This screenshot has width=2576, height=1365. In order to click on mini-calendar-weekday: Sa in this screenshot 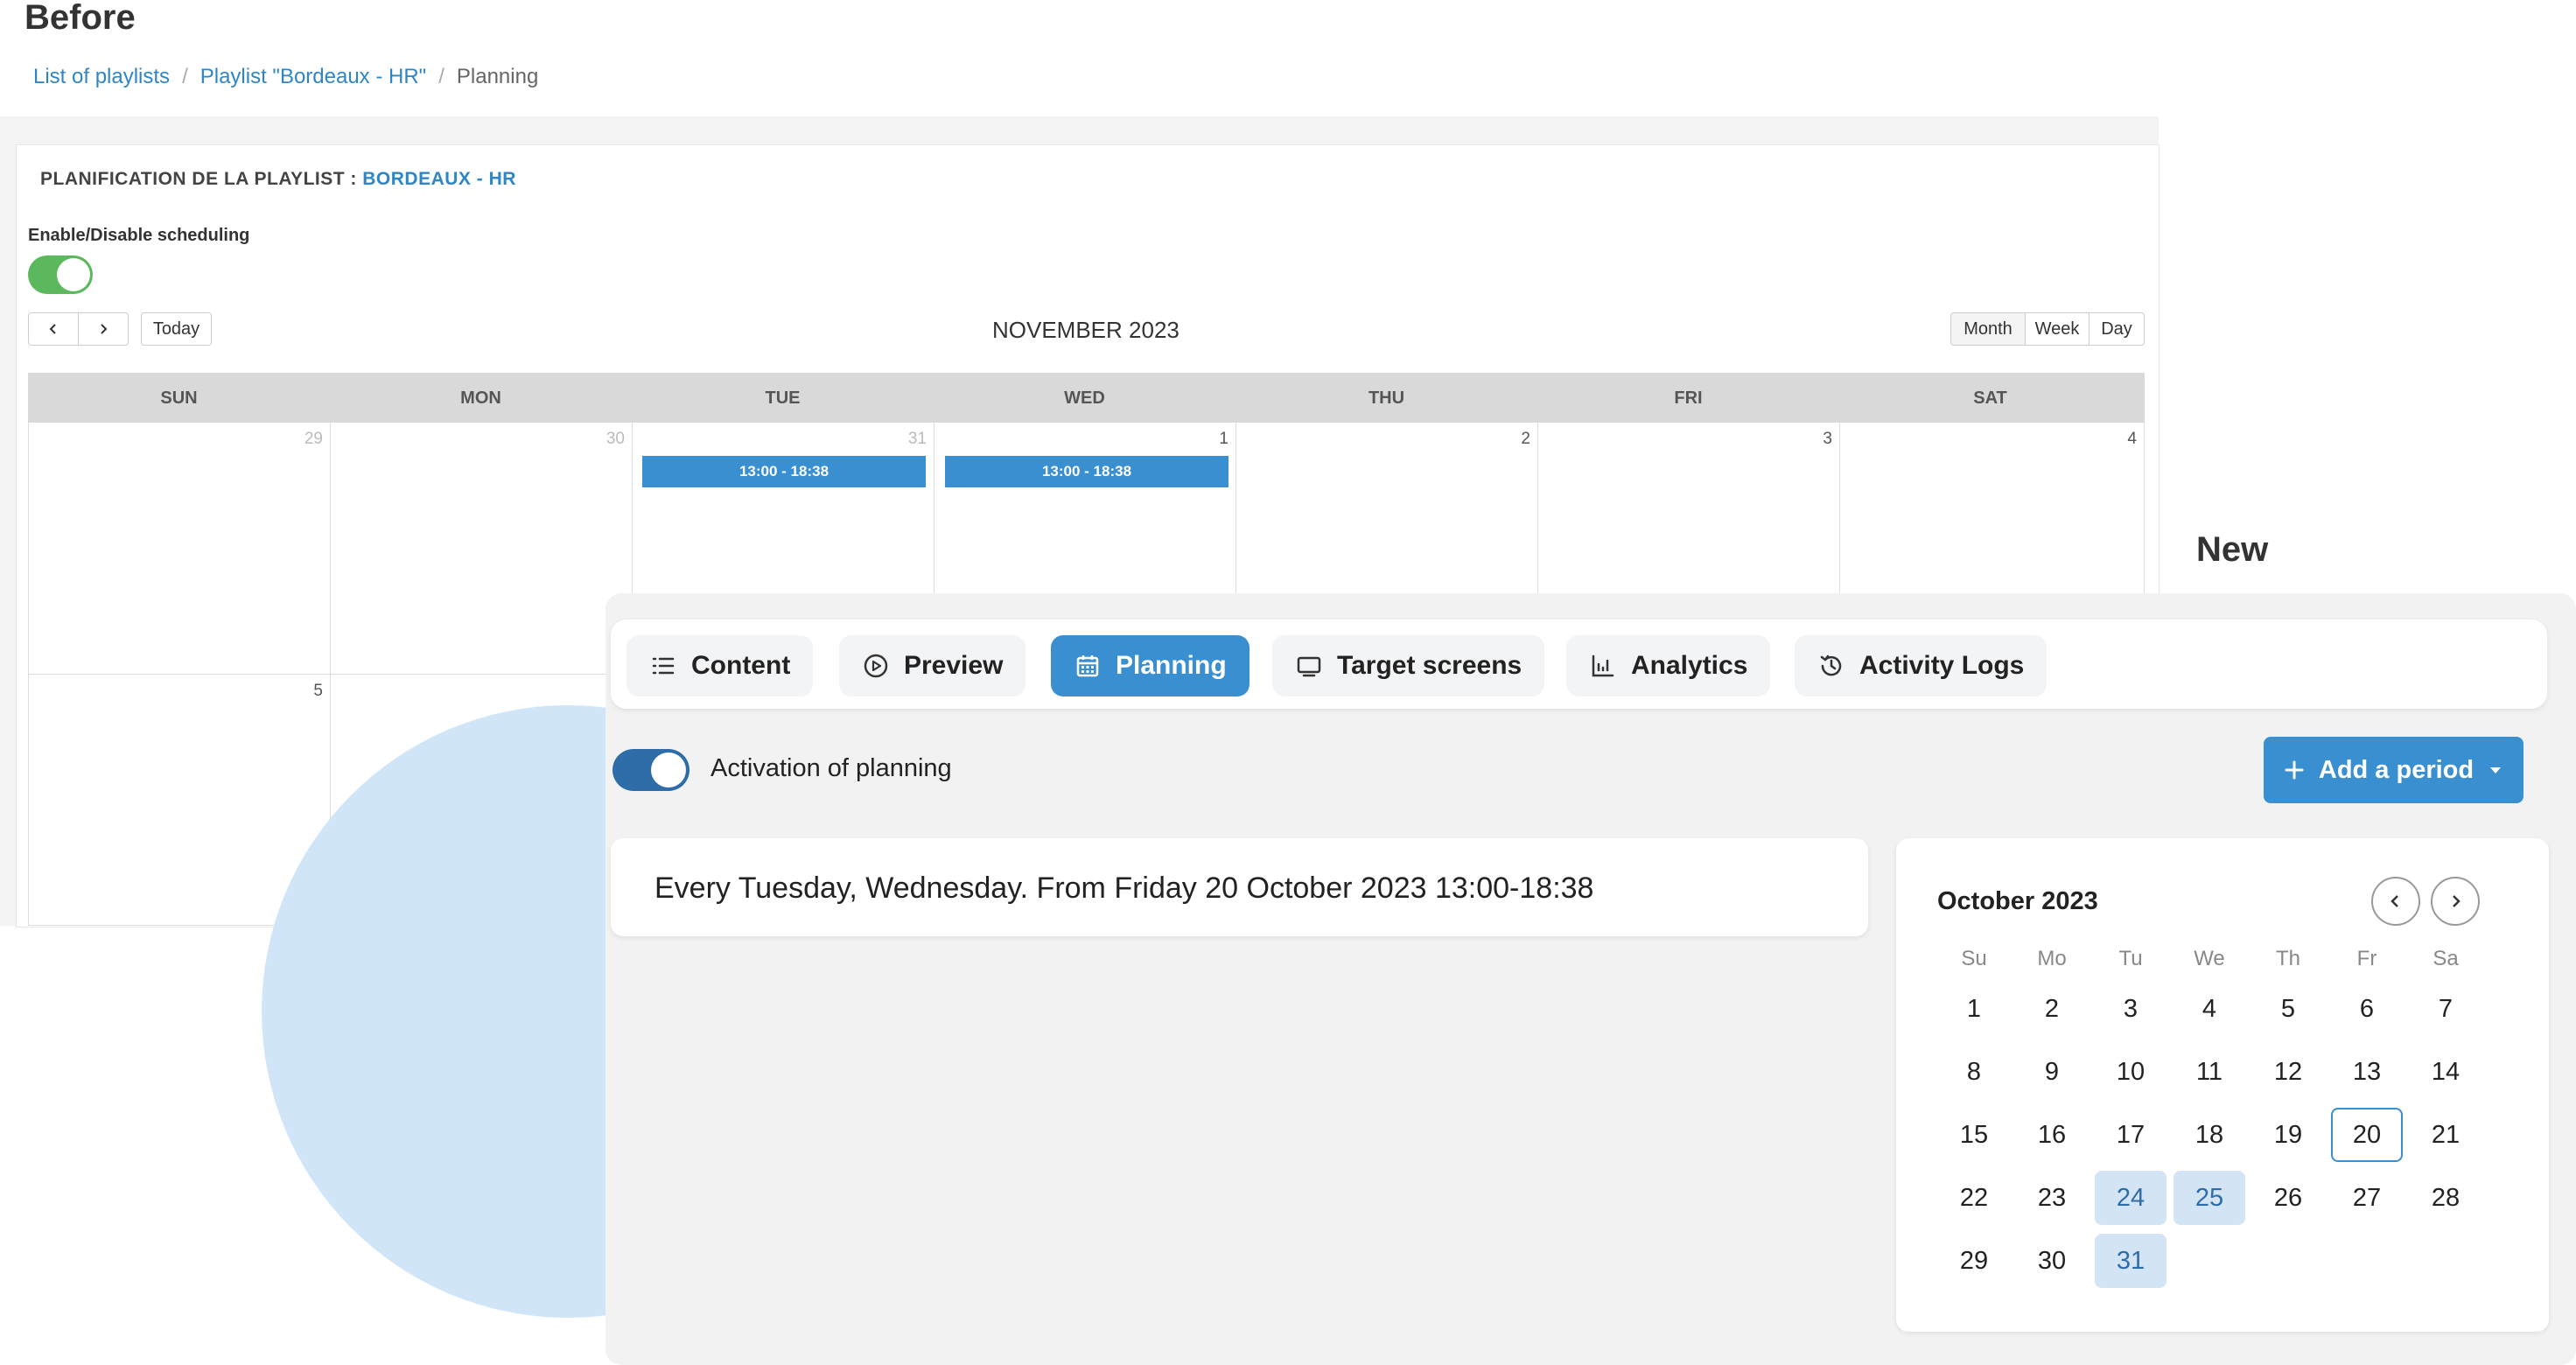, I will do `click(2445, 958)`.